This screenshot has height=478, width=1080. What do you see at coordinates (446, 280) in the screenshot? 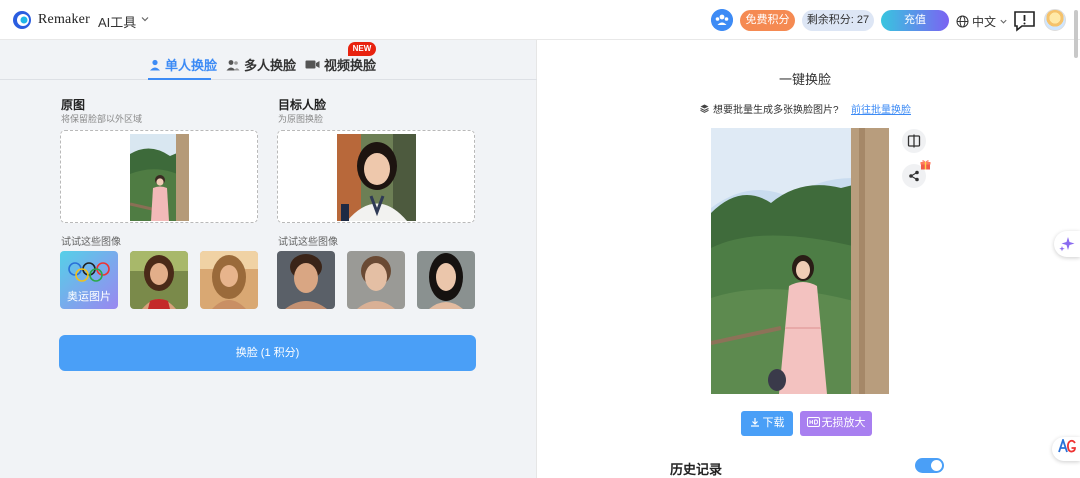
I see `sample-asian-woman-thumbnail` at bounding box center [446, 280].